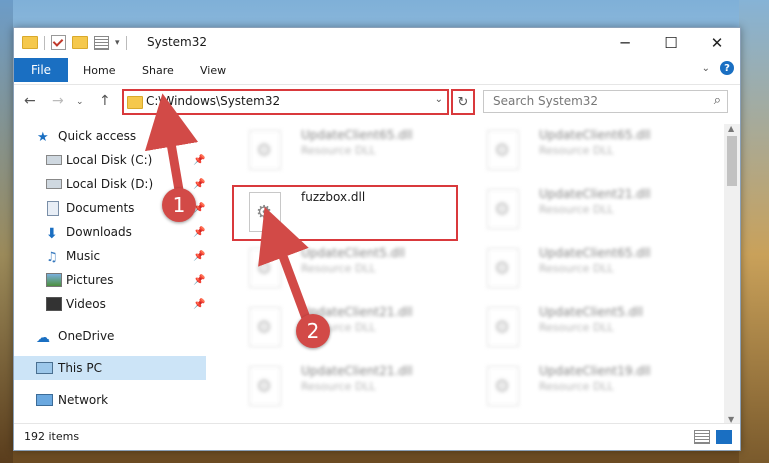  I want to click on callout-1: 1, so click(179, 205).